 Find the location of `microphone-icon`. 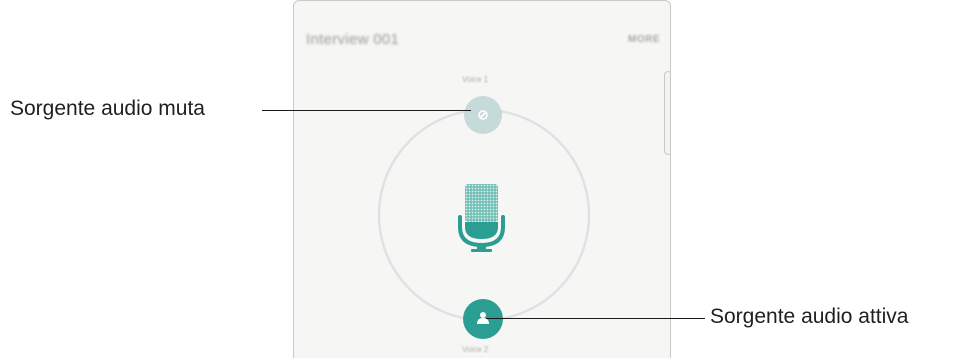

microphone-icon is located at coordinates (481, 218).